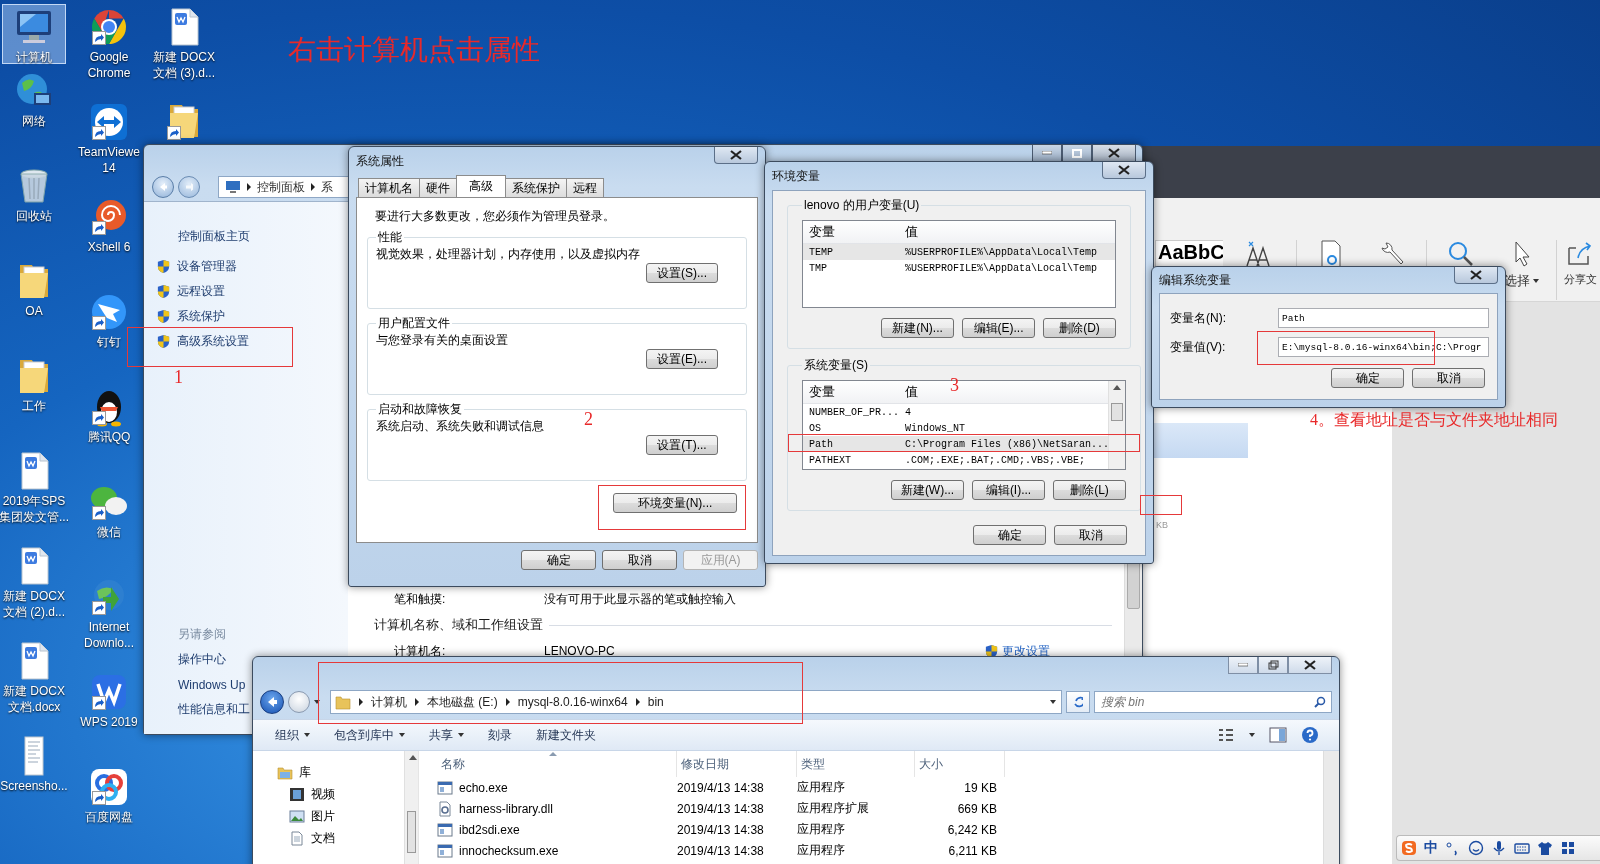 Image resolution: width=1600 pixels, height=864 pixels. What do you see at coordinates (956, 412) in the screenshot?
I see `table-row: NUMBER_OF_PR... 4` at bounding box center [956, 412].